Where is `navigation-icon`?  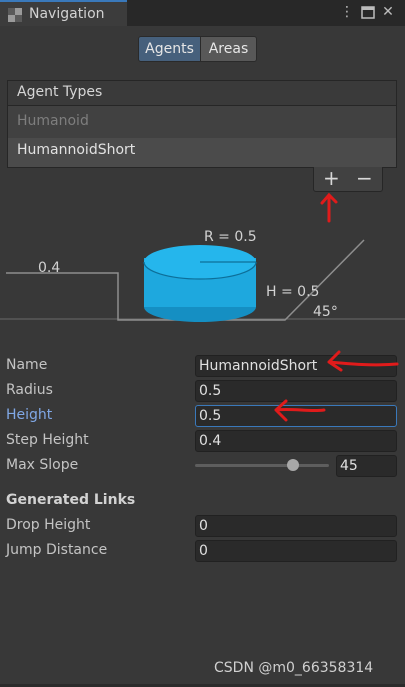 navigation-icon is located at coordinates (15, 15).